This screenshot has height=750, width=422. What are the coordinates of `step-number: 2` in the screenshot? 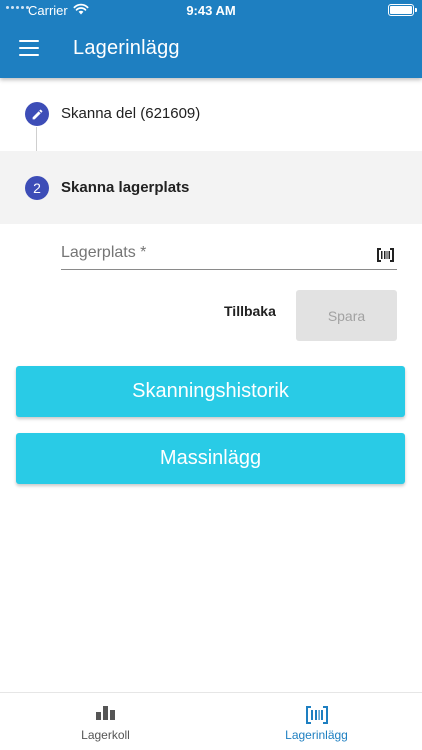 It's located at (37, 188).